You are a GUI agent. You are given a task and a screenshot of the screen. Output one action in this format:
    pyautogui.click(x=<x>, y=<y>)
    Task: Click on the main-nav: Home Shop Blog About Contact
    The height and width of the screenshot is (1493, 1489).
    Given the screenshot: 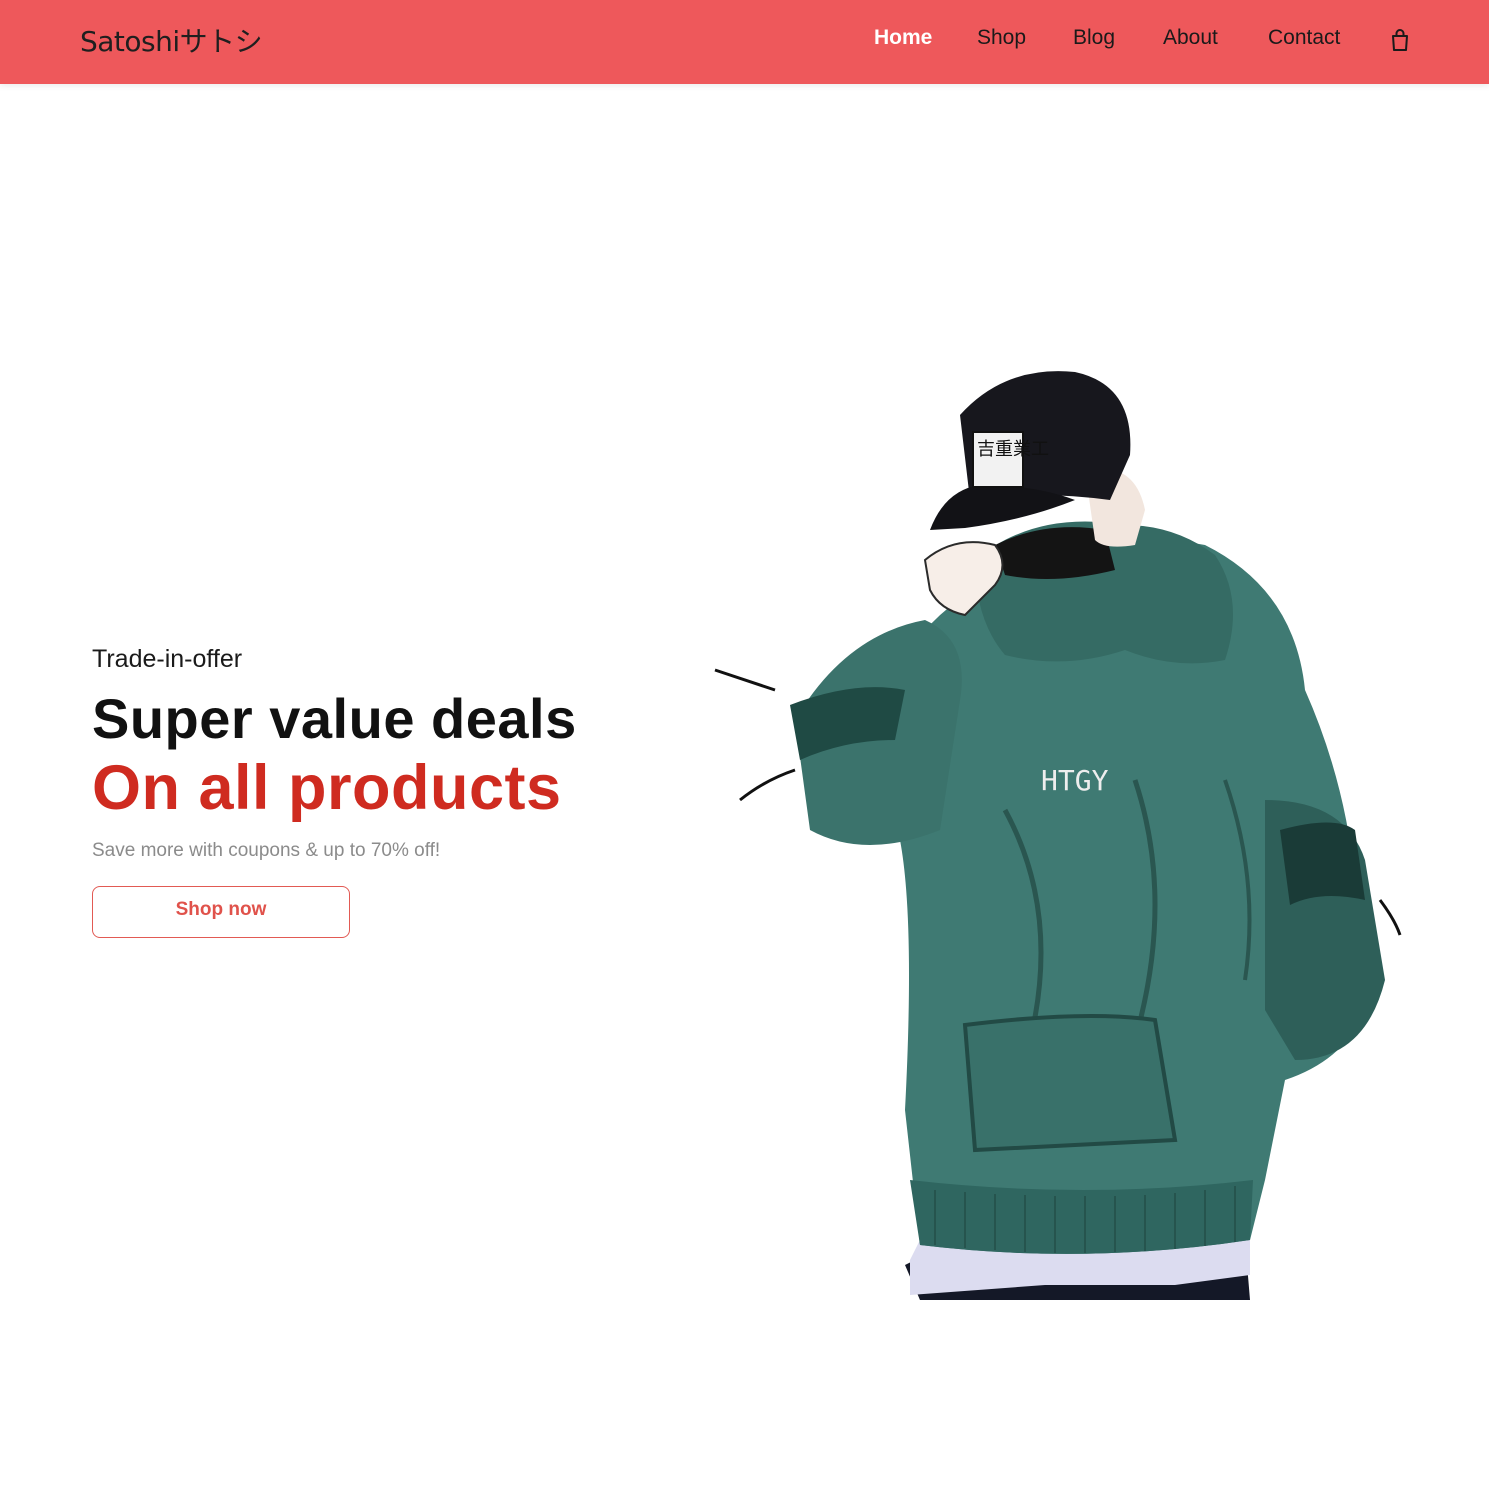 What is the action you would take?
    pyautogui.click(x=744, y=41)
    